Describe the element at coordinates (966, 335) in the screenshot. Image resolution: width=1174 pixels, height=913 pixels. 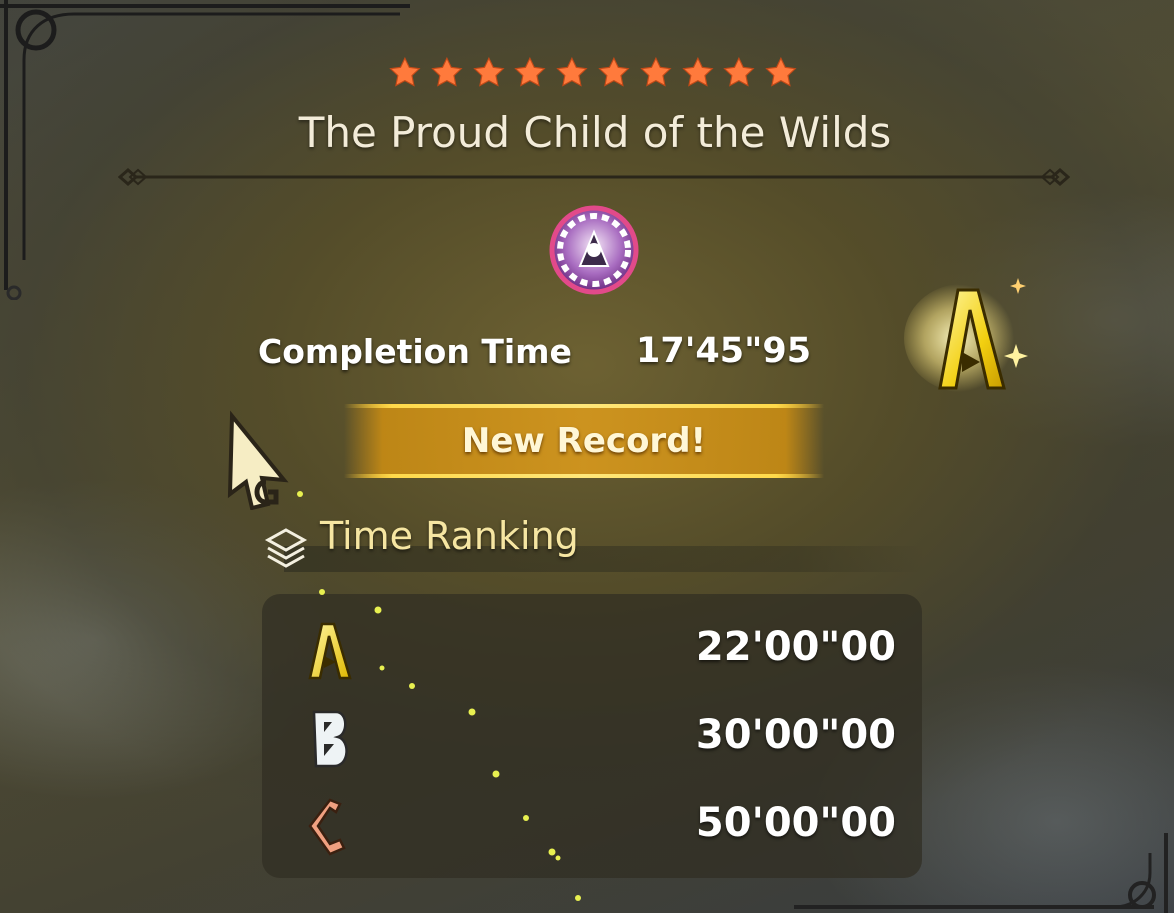
I see `rank-a-badge-icon` at that location.